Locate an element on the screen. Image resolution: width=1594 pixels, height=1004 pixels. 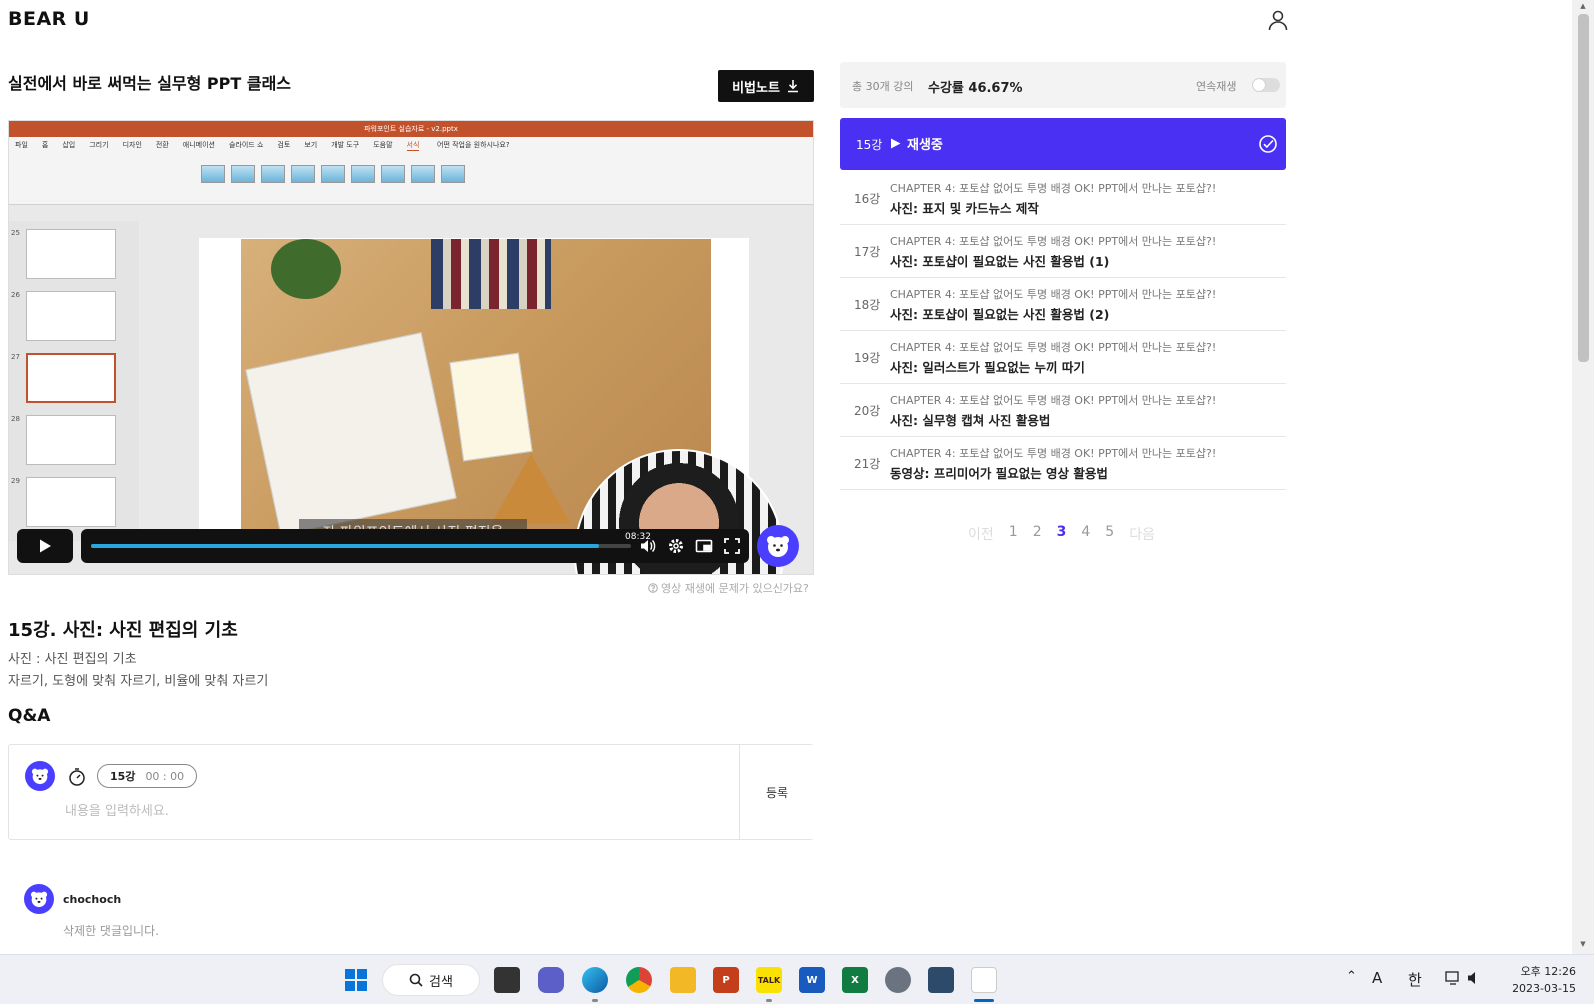
gear-icon is located at coordinates (676, 546).